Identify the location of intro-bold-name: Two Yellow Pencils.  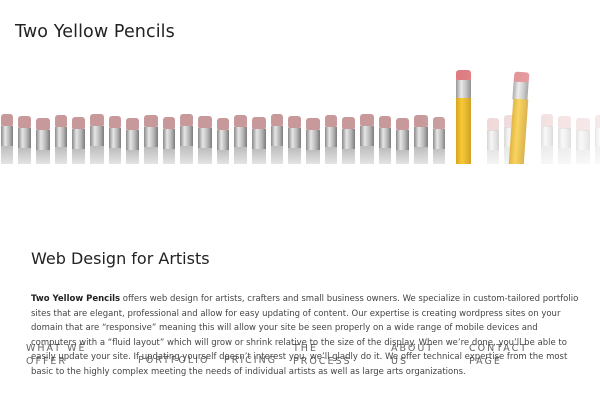
(76, 299).